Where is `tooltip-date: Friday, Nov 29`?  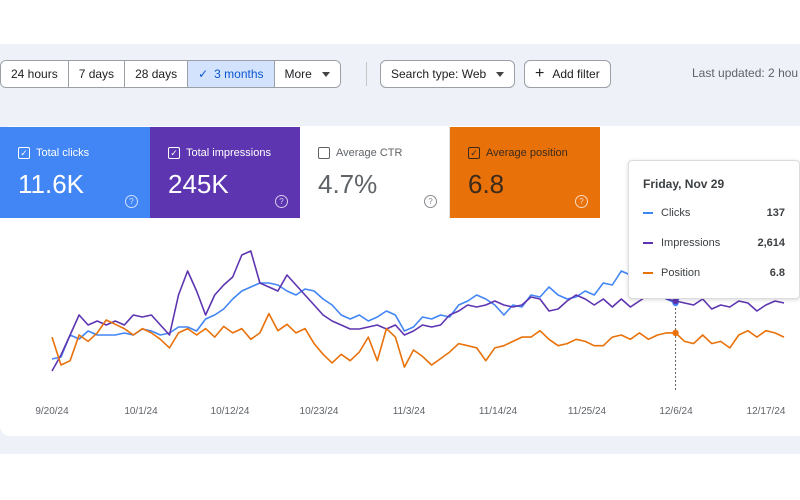 tooltip-date: Friday, Nov 29 is located at coordinates (684, 184).